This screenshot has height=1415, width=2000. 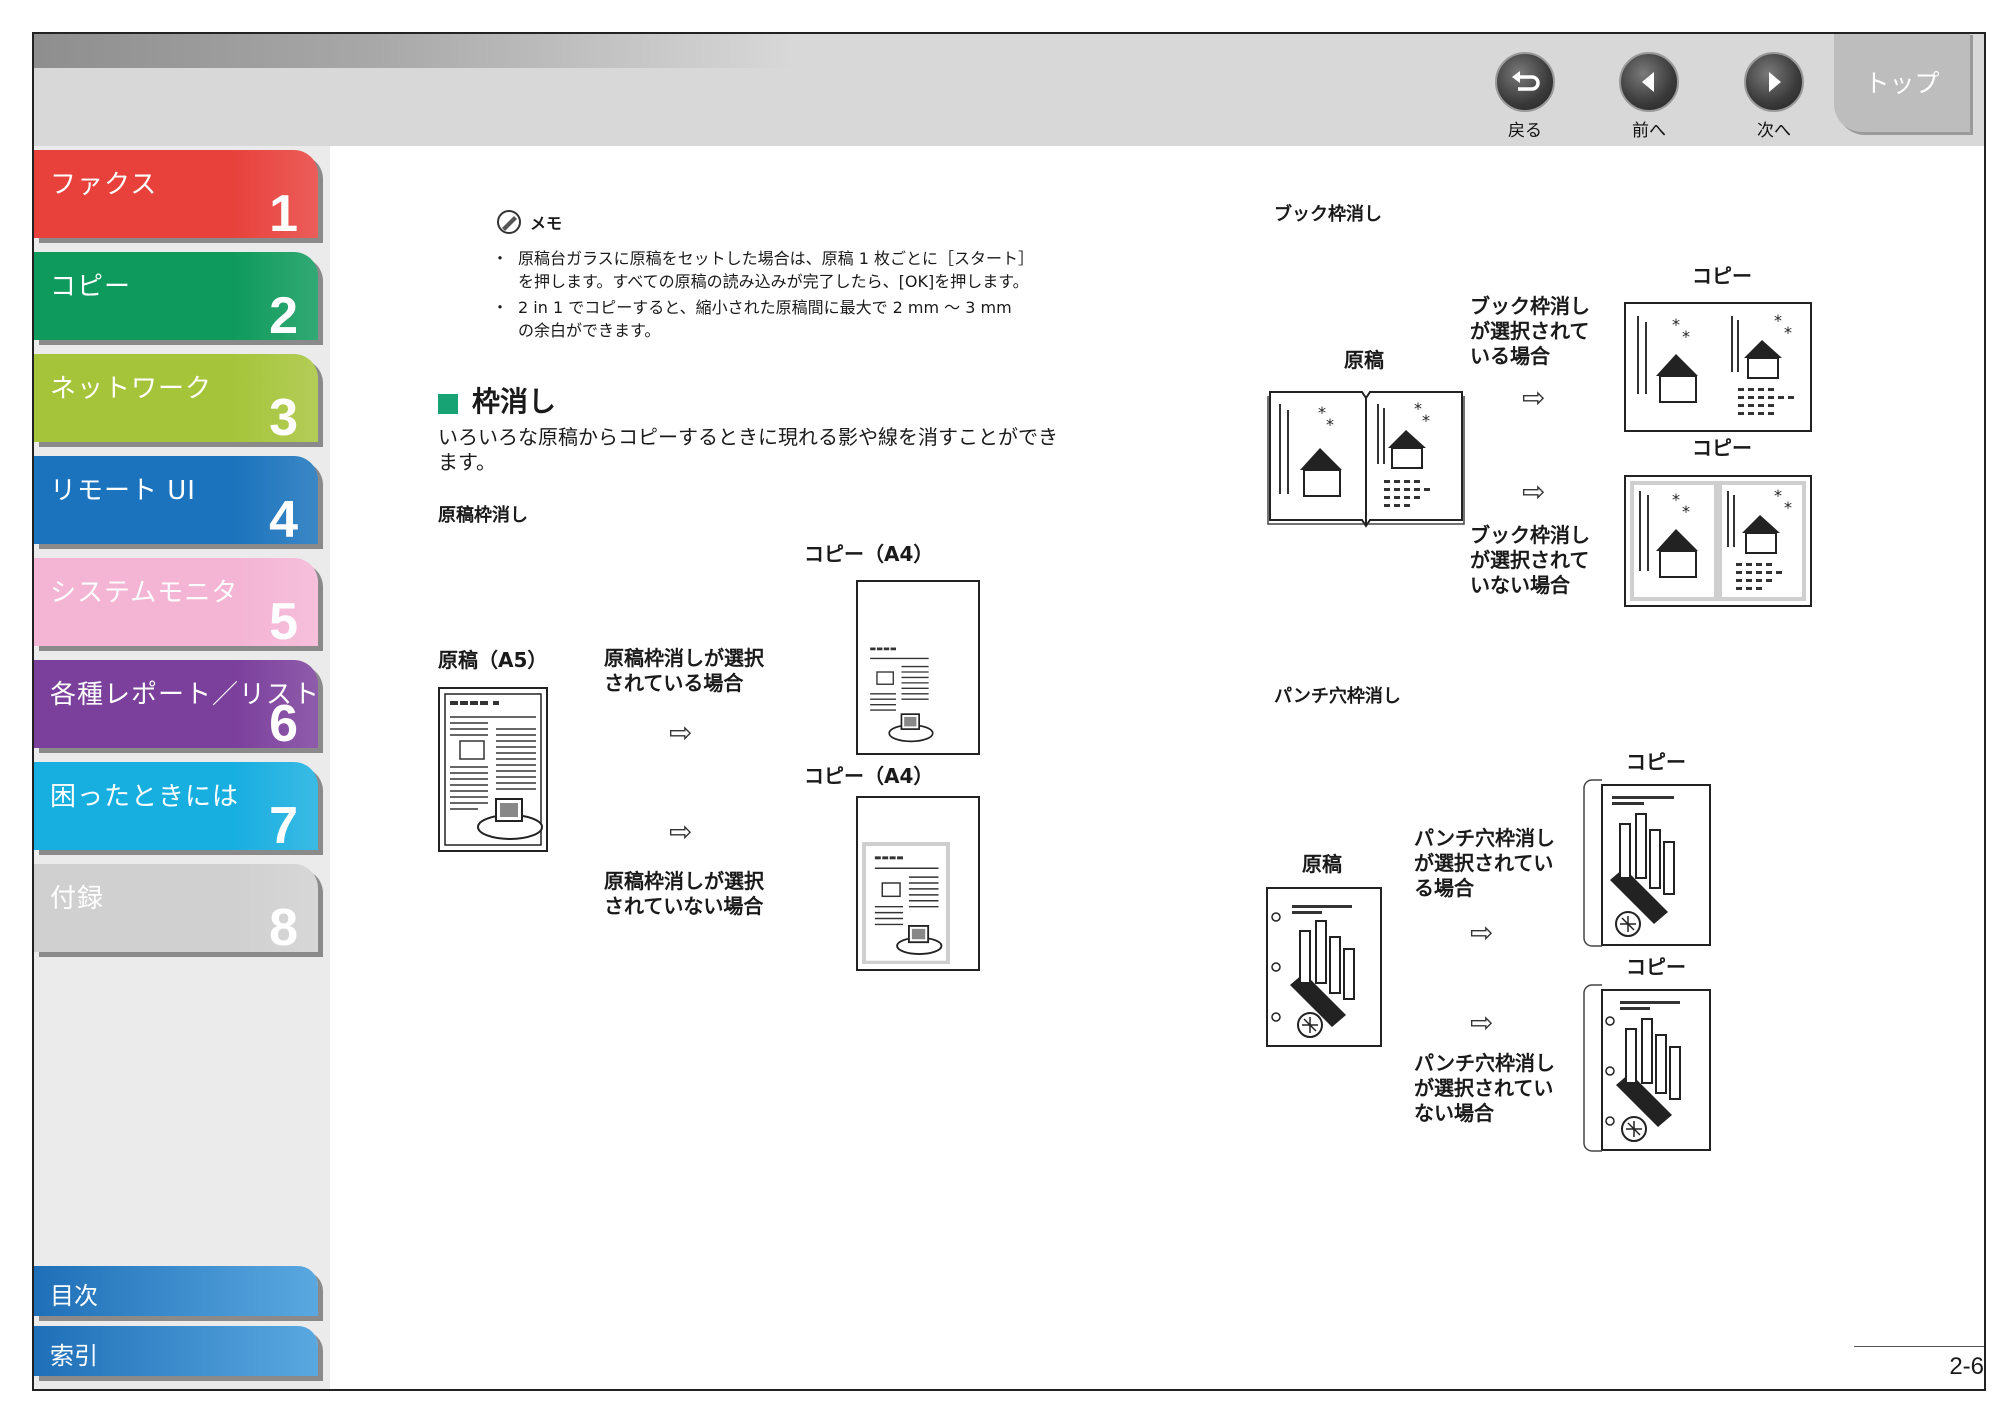 I want to click on prev-button: 前へ, so click(x=1649, y=96).